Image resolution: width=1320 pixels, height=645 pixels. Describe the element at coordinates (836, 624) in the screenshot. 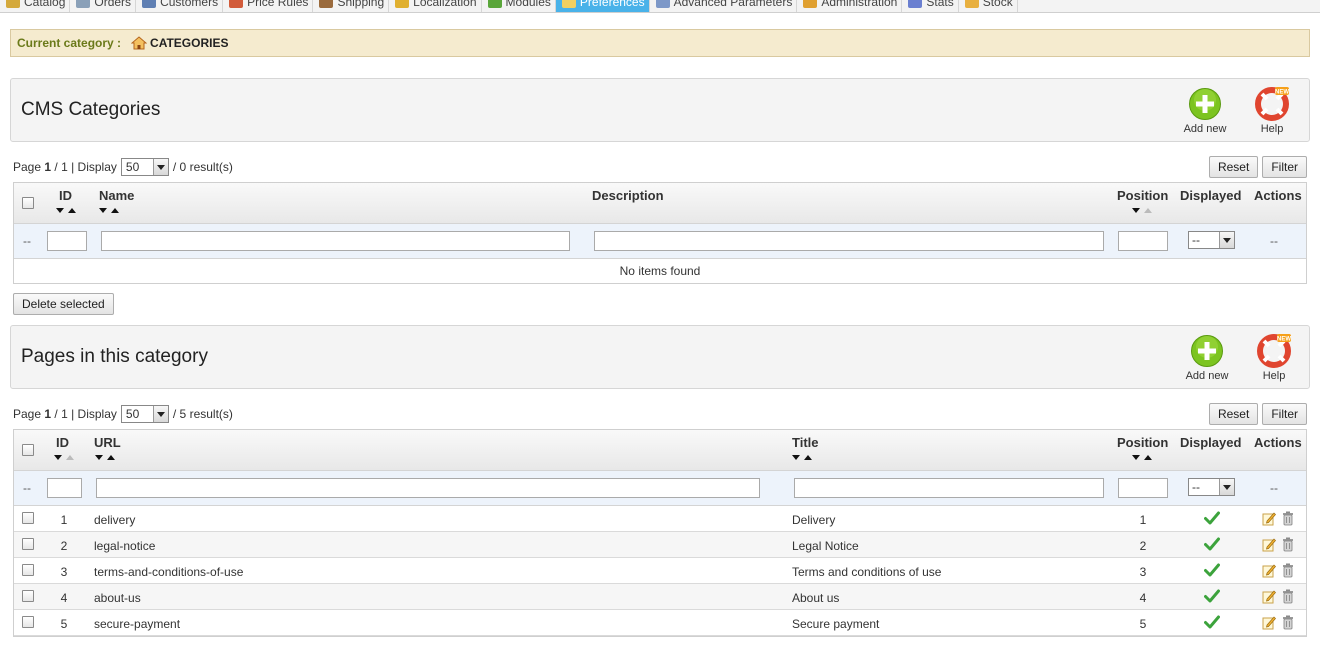

I see `row-title: Secure payment` at that location.